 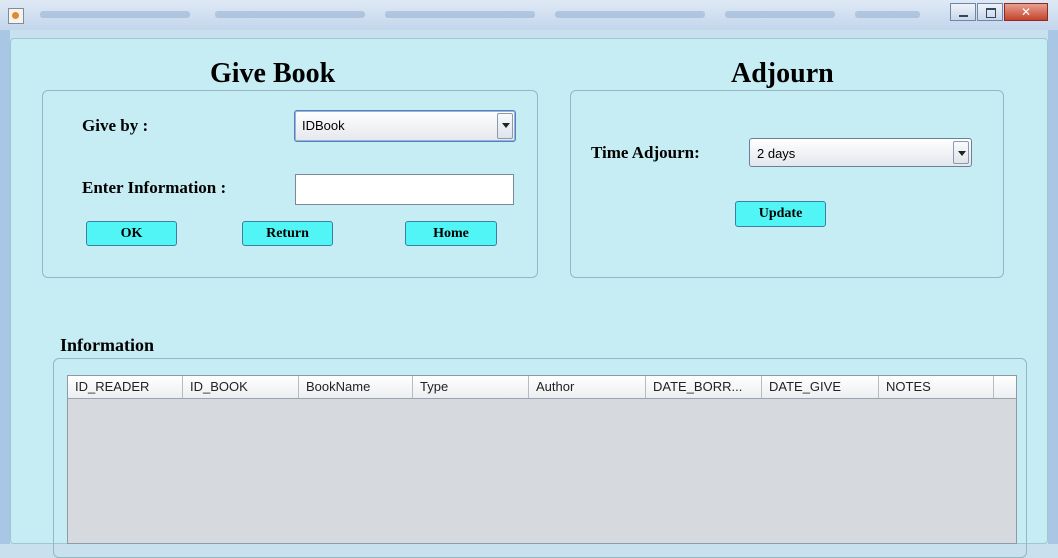 What do you see at coordinates (404, 189) in the screenshot?
I see `enter-information-input` at bounding box center [404, 189].